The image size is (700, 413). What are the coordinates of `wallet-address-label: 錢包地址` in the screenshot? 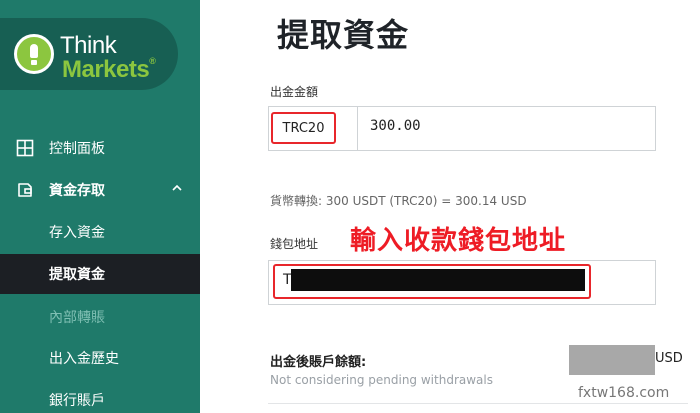 It's located at (294, 244).